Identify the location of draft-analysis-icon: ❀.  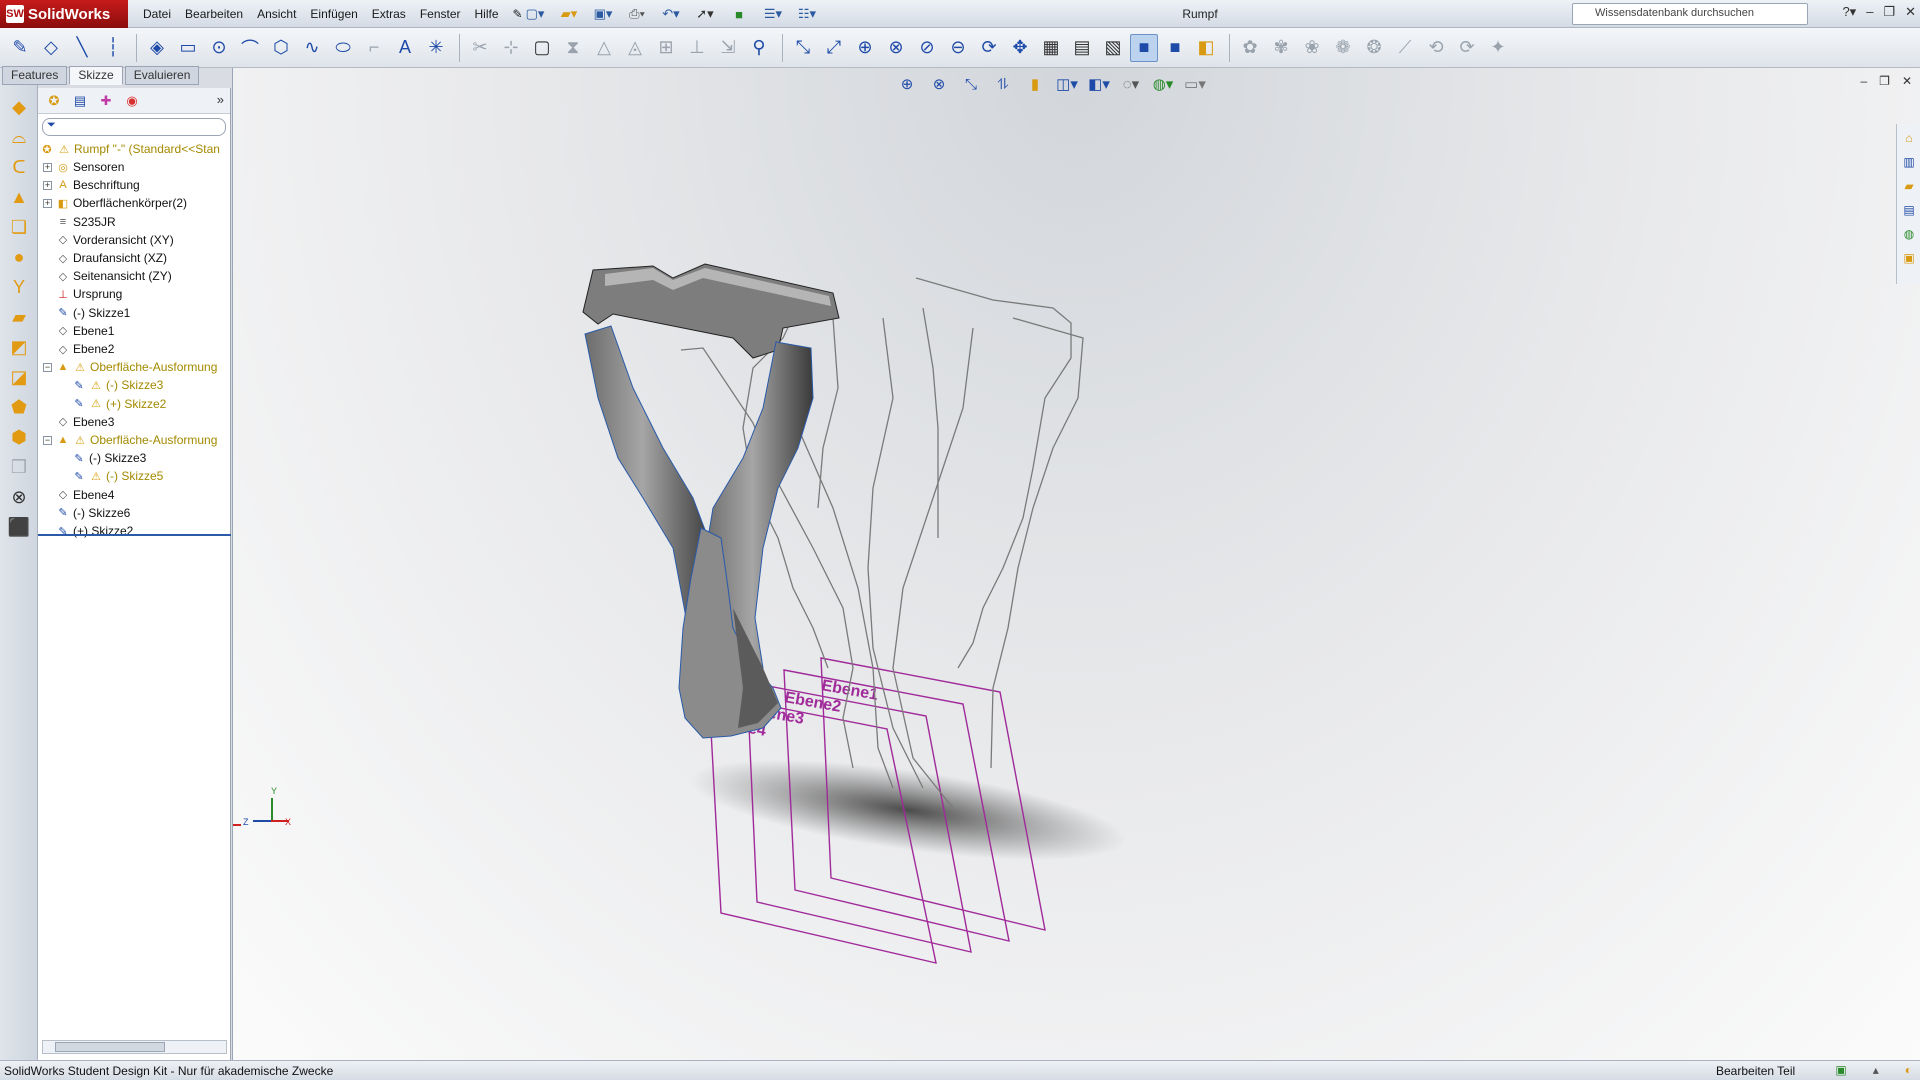
(1312, 48).